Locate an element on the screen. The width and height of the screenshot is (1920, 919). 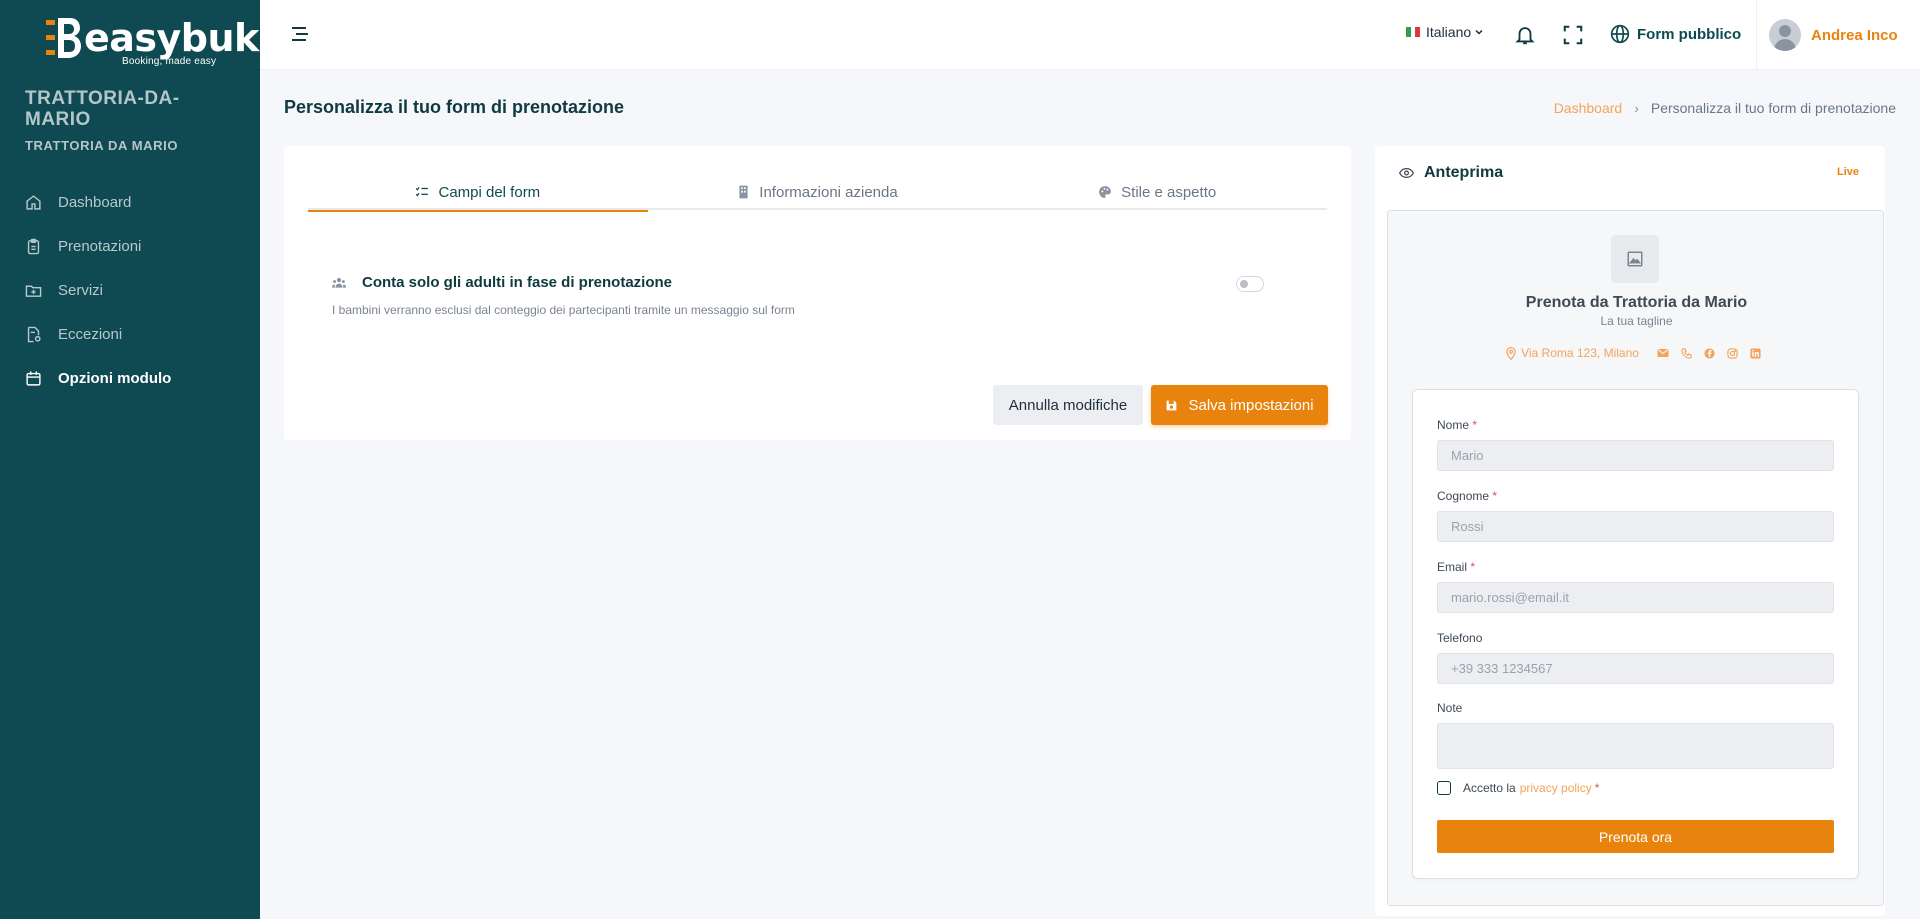
home-icon is located at coordinates (33, 202).